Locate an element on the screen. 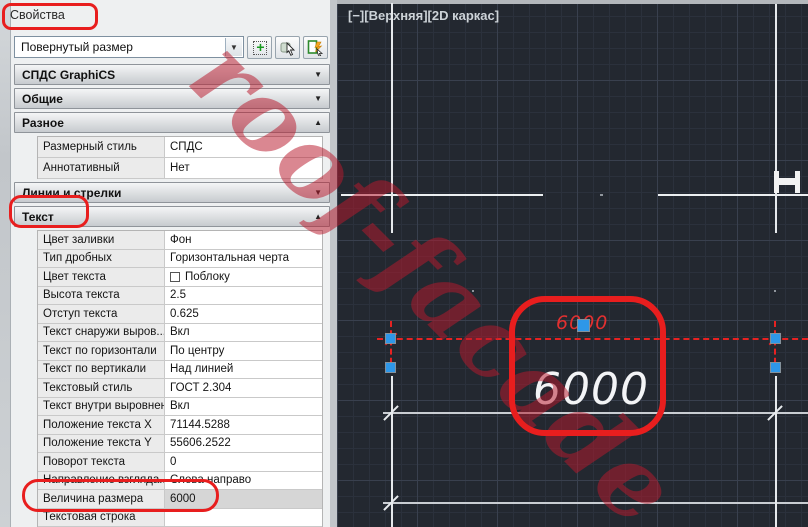 This screenshot has width=808, height=527. palette-title: Свойства is located at coordinates (37, 15).